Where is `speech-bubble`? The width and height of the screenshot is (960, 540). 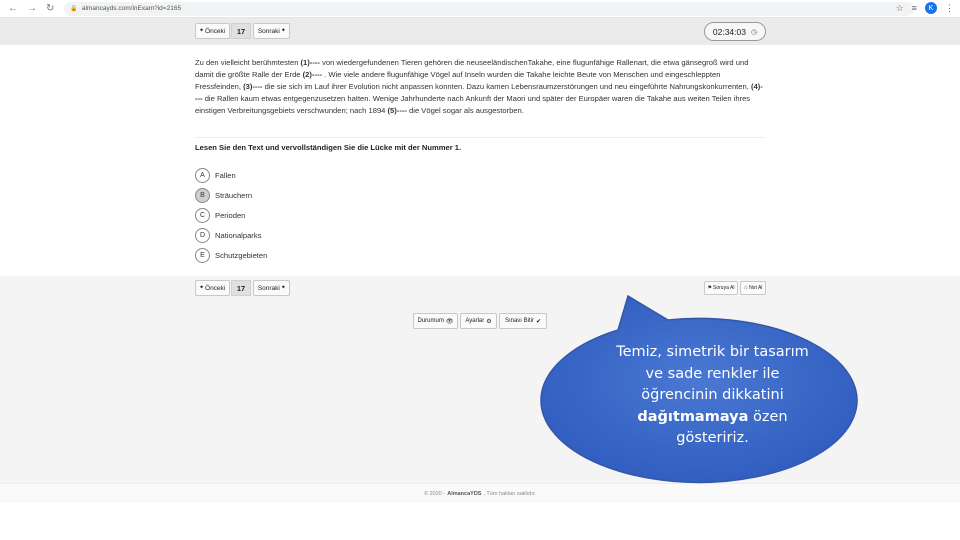
speech-bubble is located at coordinates (699, 389).